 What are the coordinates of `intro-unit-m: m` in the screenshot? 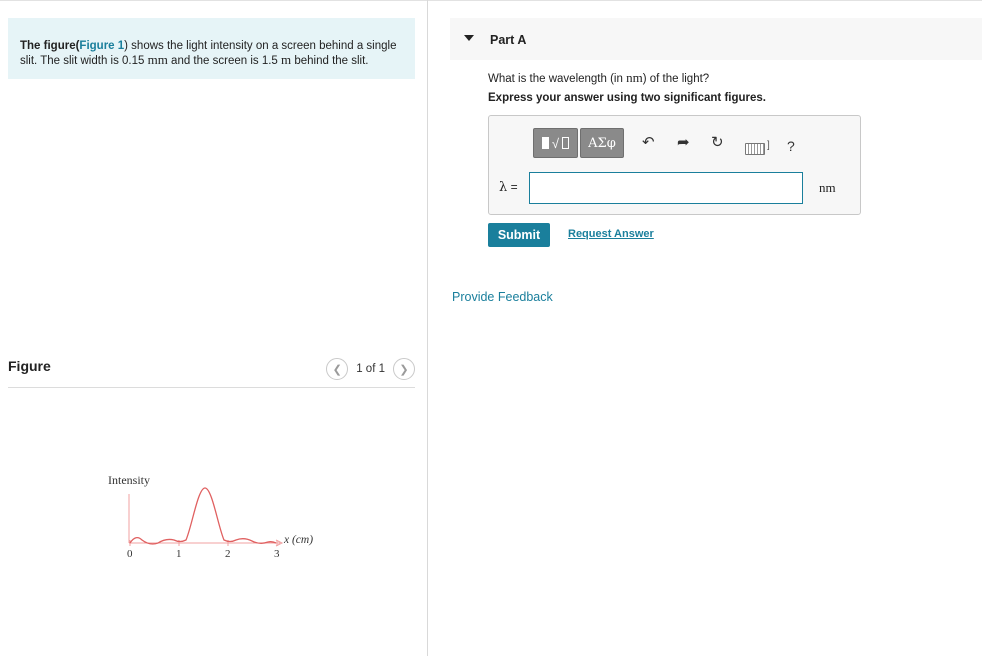 It's located at (286, 59).